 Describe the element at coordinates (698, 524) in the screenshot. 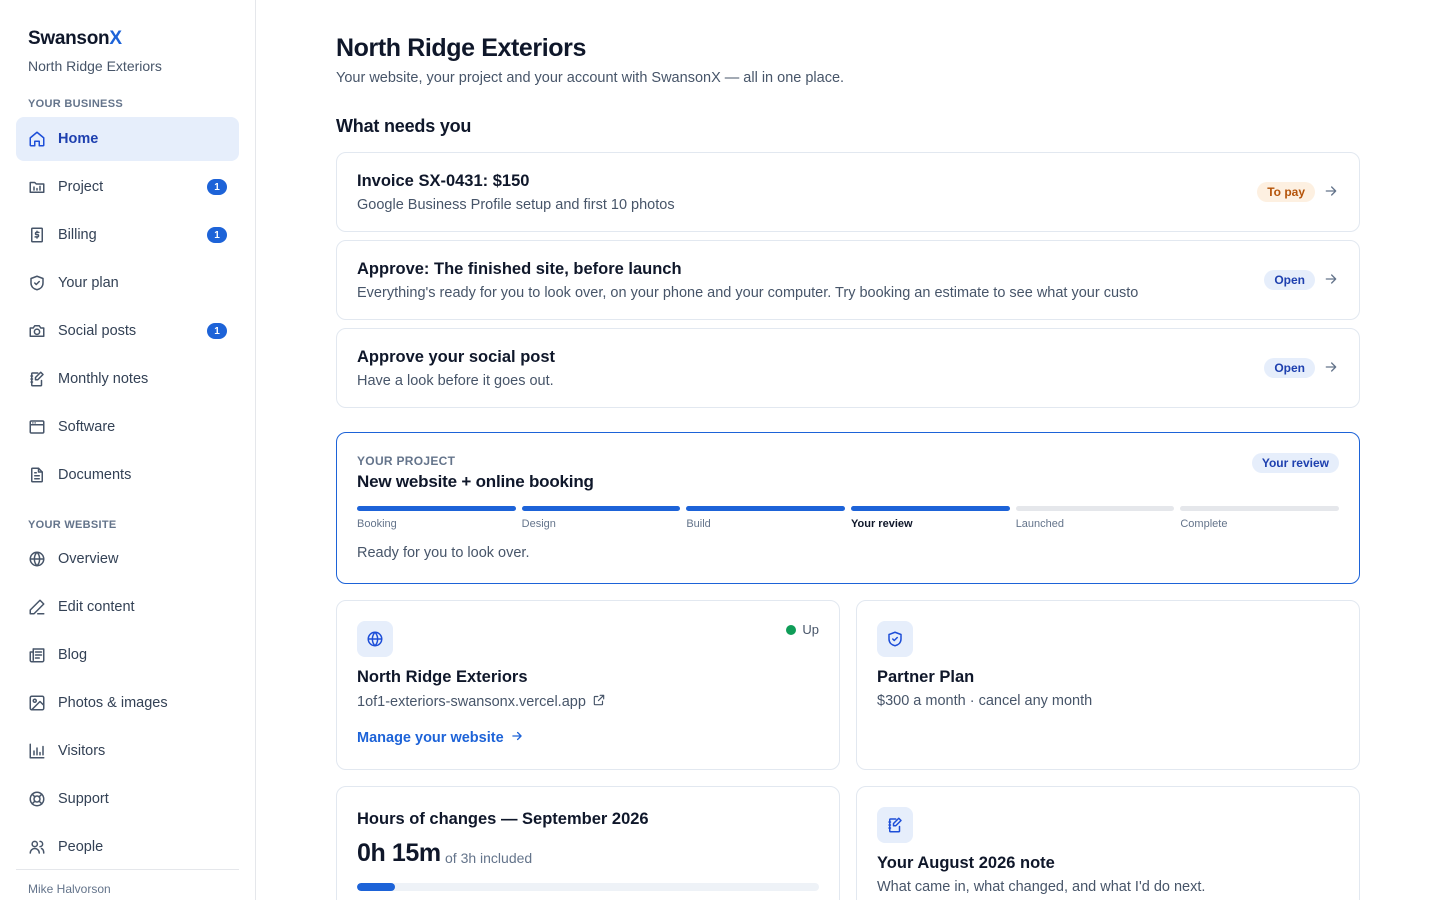

I see `stage-label: Build` at that location.